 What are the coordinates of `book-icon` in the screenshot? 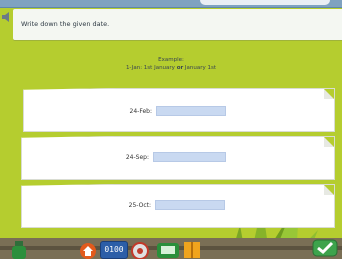 It's located at (192, 249).